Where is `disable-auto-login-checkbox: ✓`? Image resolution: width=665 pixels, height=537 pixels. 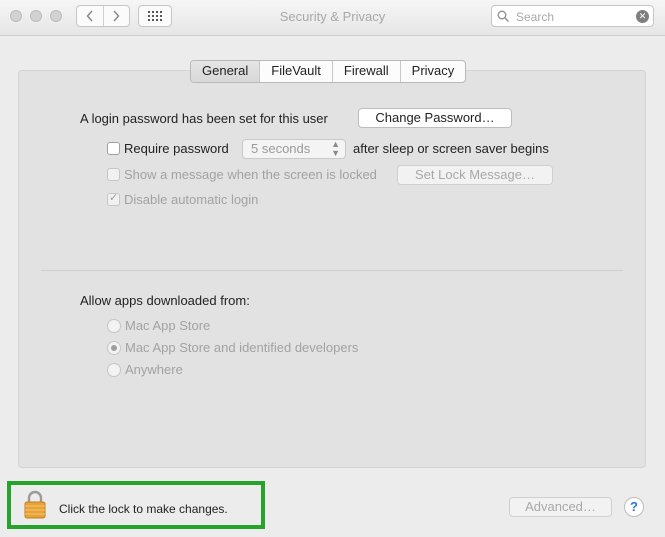 disable-auto-login-checkbox: ✓ is located at coordinates (113, 199).